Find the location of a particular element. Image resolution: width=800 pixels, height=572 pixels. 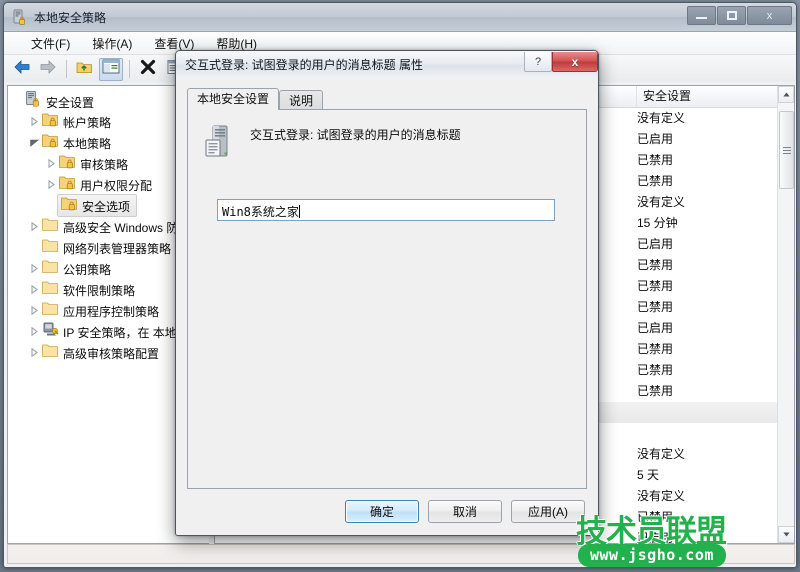

list-vertical-scrollbar is located at coordinates (785, 314).